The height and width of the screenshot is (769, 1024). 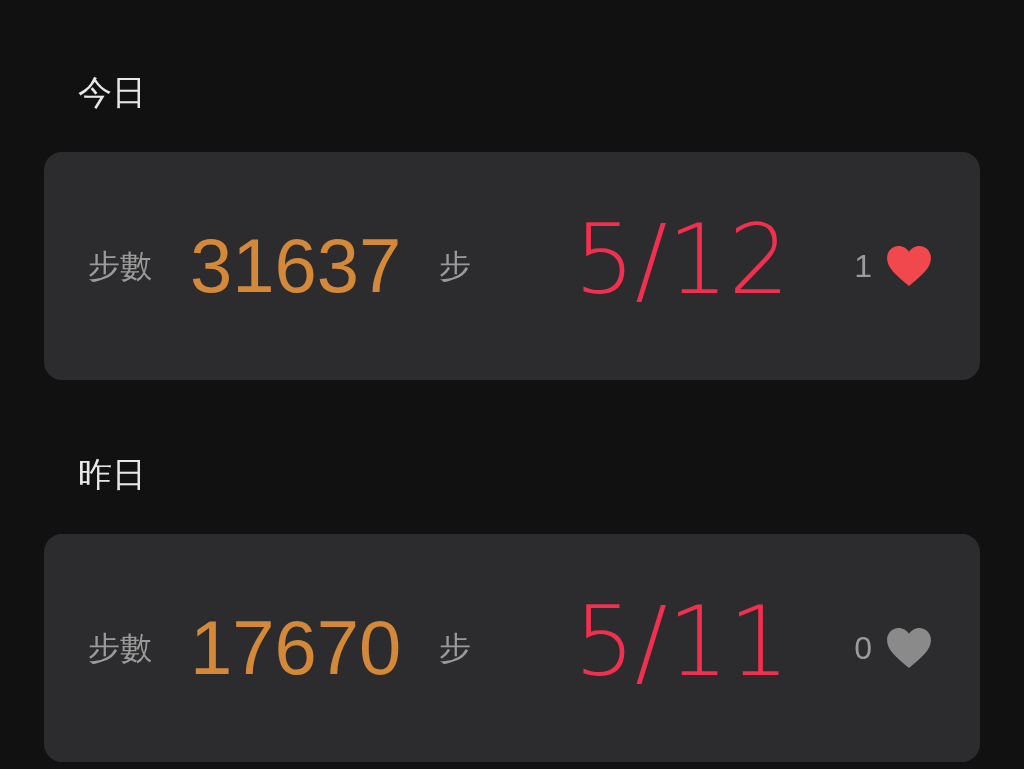 I want to click on section-title: 昨日, so click(x=112, y=474).